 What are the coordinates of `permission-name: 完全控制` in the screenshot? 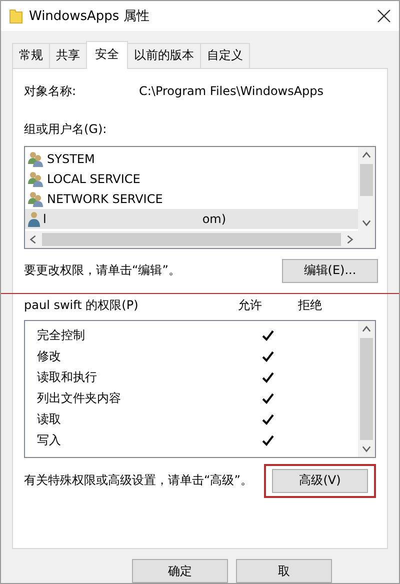 It's located at (61, 335).